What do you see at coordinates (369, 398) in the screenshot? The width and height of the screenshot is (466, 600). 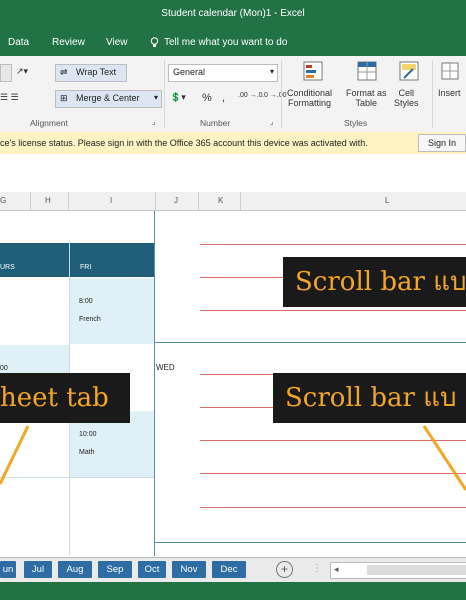 I see `callout-scroll-bar-bottom: Scroll bar แบ` at bounding box center [369, 398].